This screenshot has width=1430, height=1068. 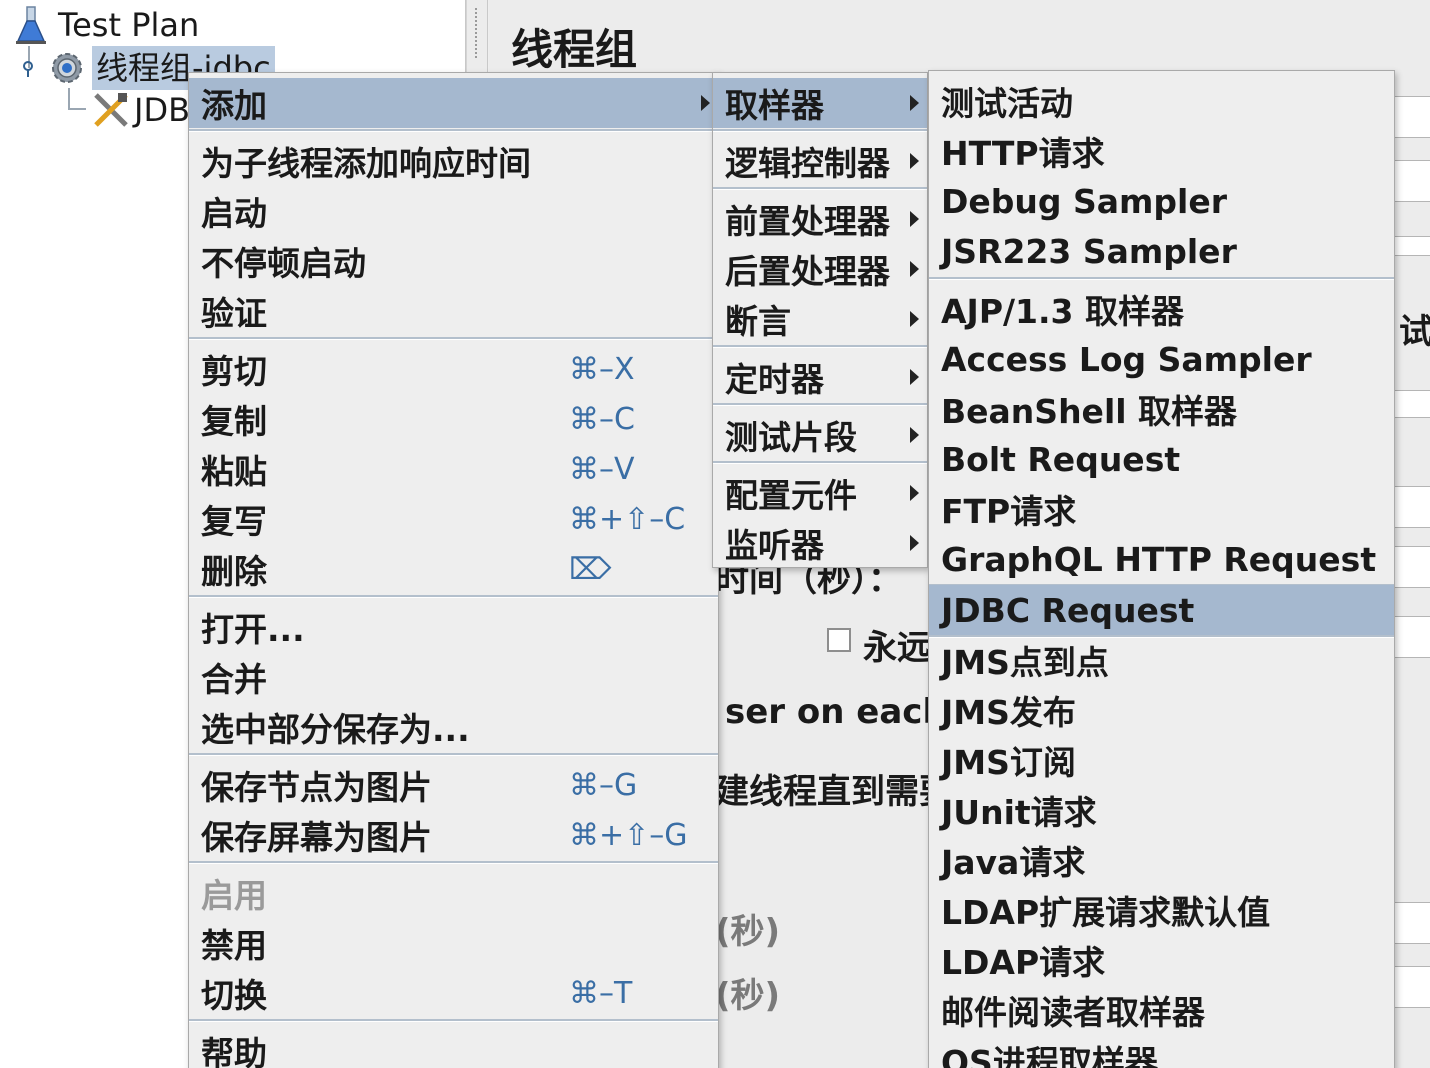 What do you see at coordinates (1161, 409) in the screenshot?
I see `sampler-item-beanshell: BeanShell 取样器` at bounding box center [1161, 409].